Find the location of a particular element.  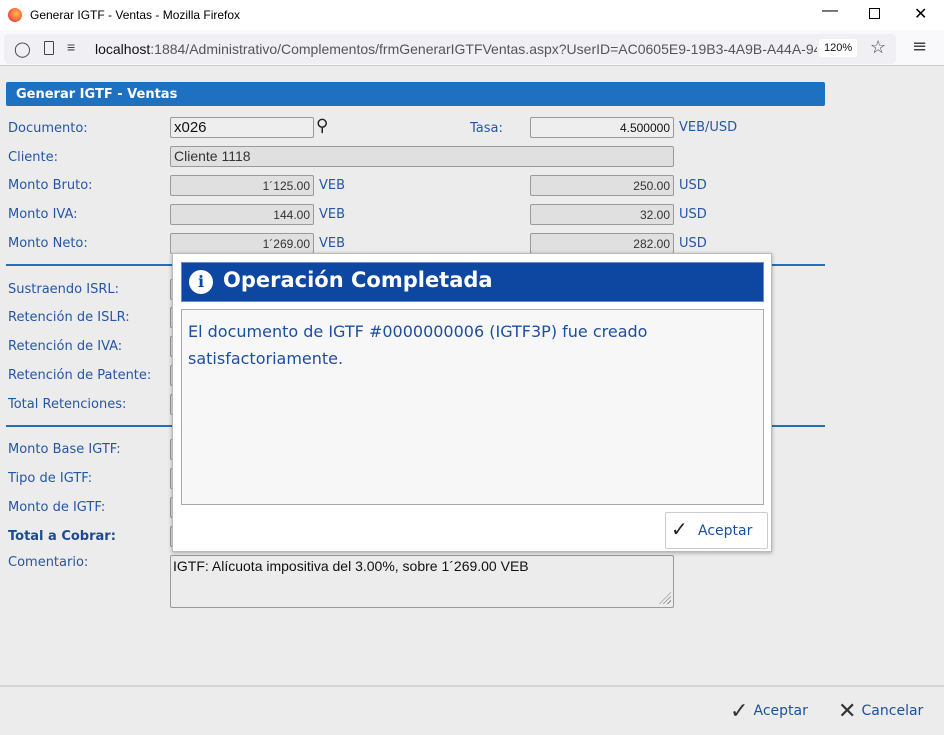

monto-bruto-veb: 1´125.00 is located at coordinates (242, 185).